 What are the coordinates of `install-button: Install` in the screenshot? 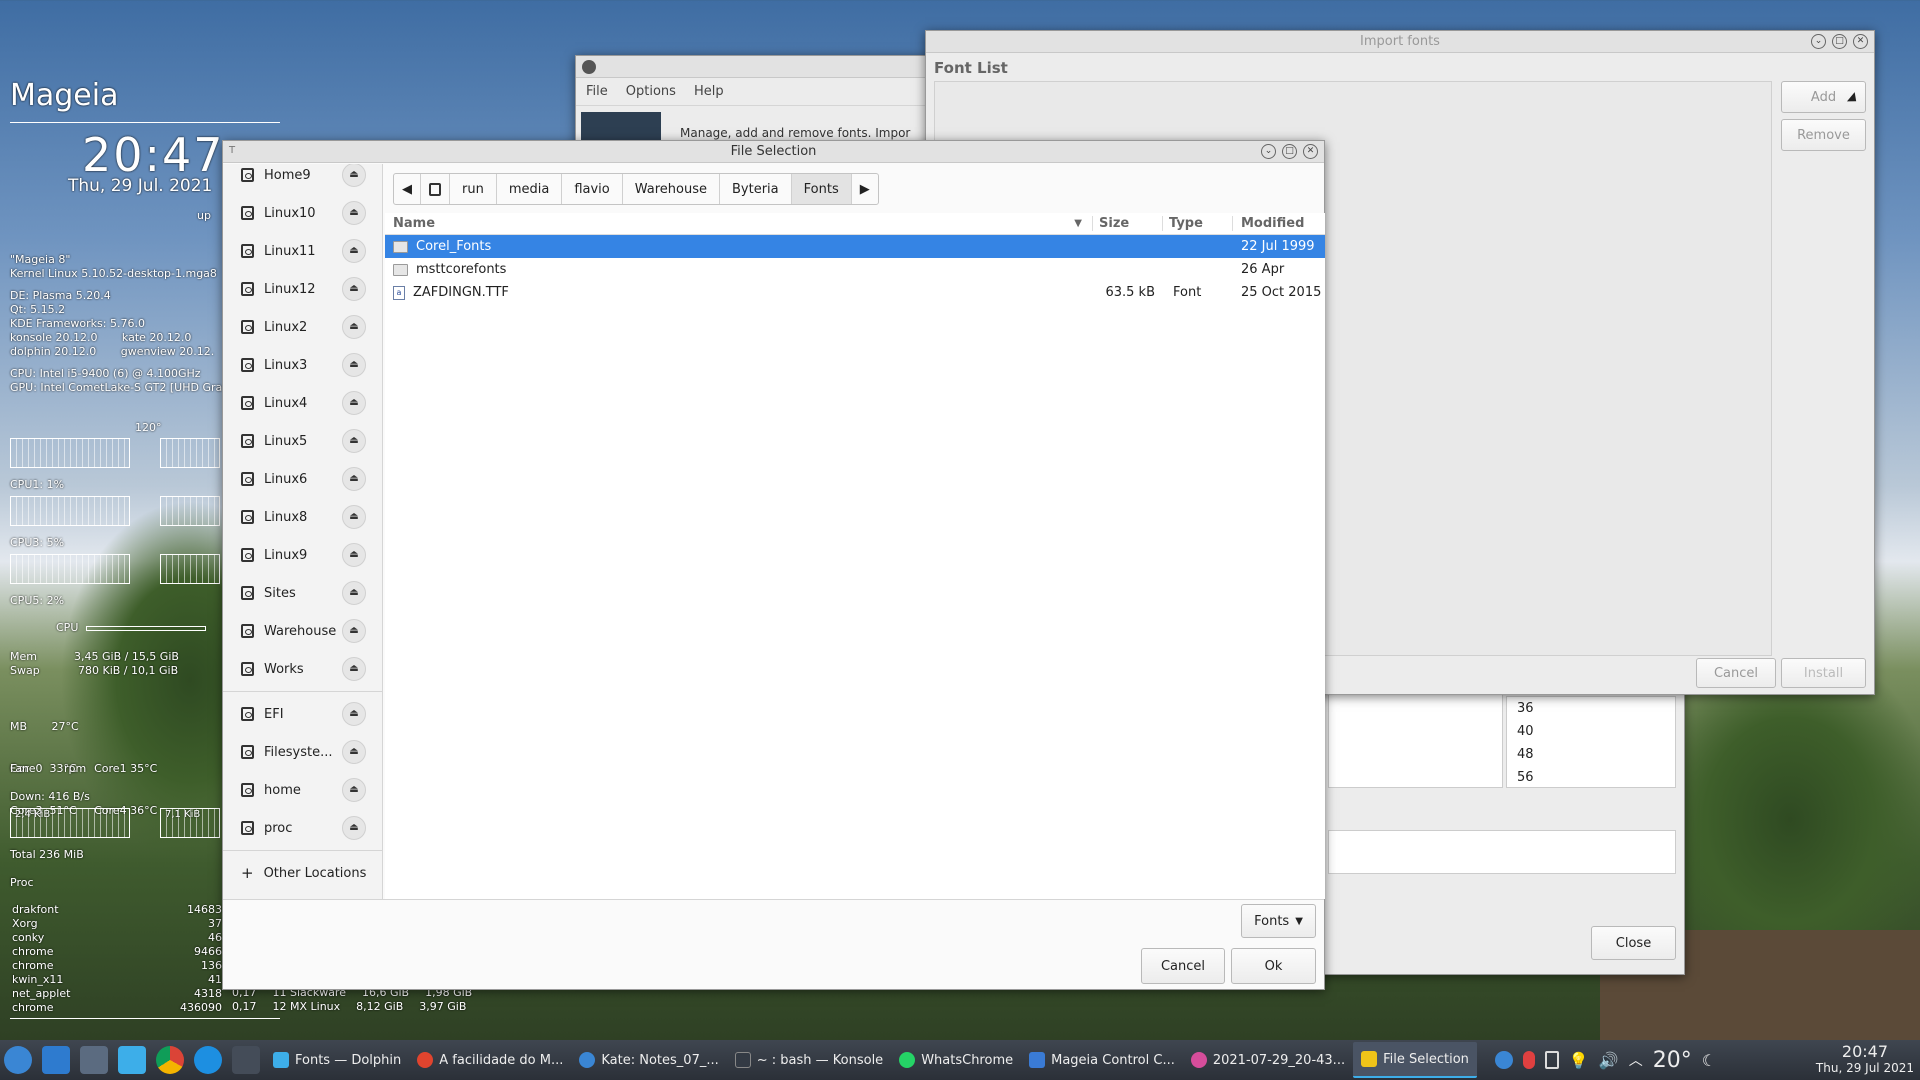 It's located at (1823, 673).